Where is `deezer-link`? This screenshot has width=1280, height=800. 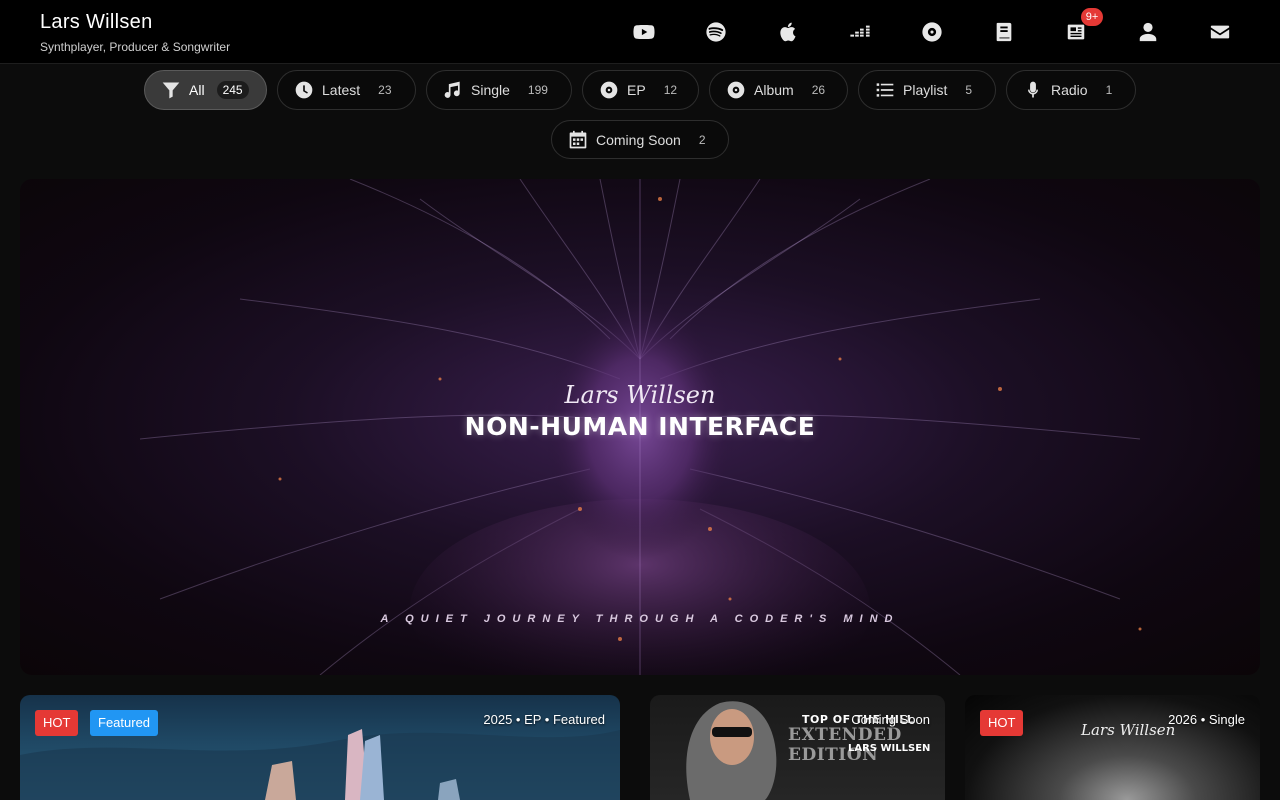
deezer-link is located at coordinates (860, 32).